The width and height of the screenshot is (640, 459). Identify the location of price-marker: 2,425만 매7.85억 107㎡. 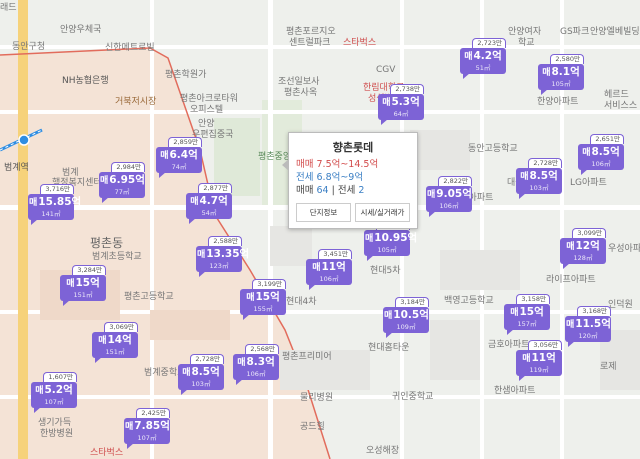
(147, 428).